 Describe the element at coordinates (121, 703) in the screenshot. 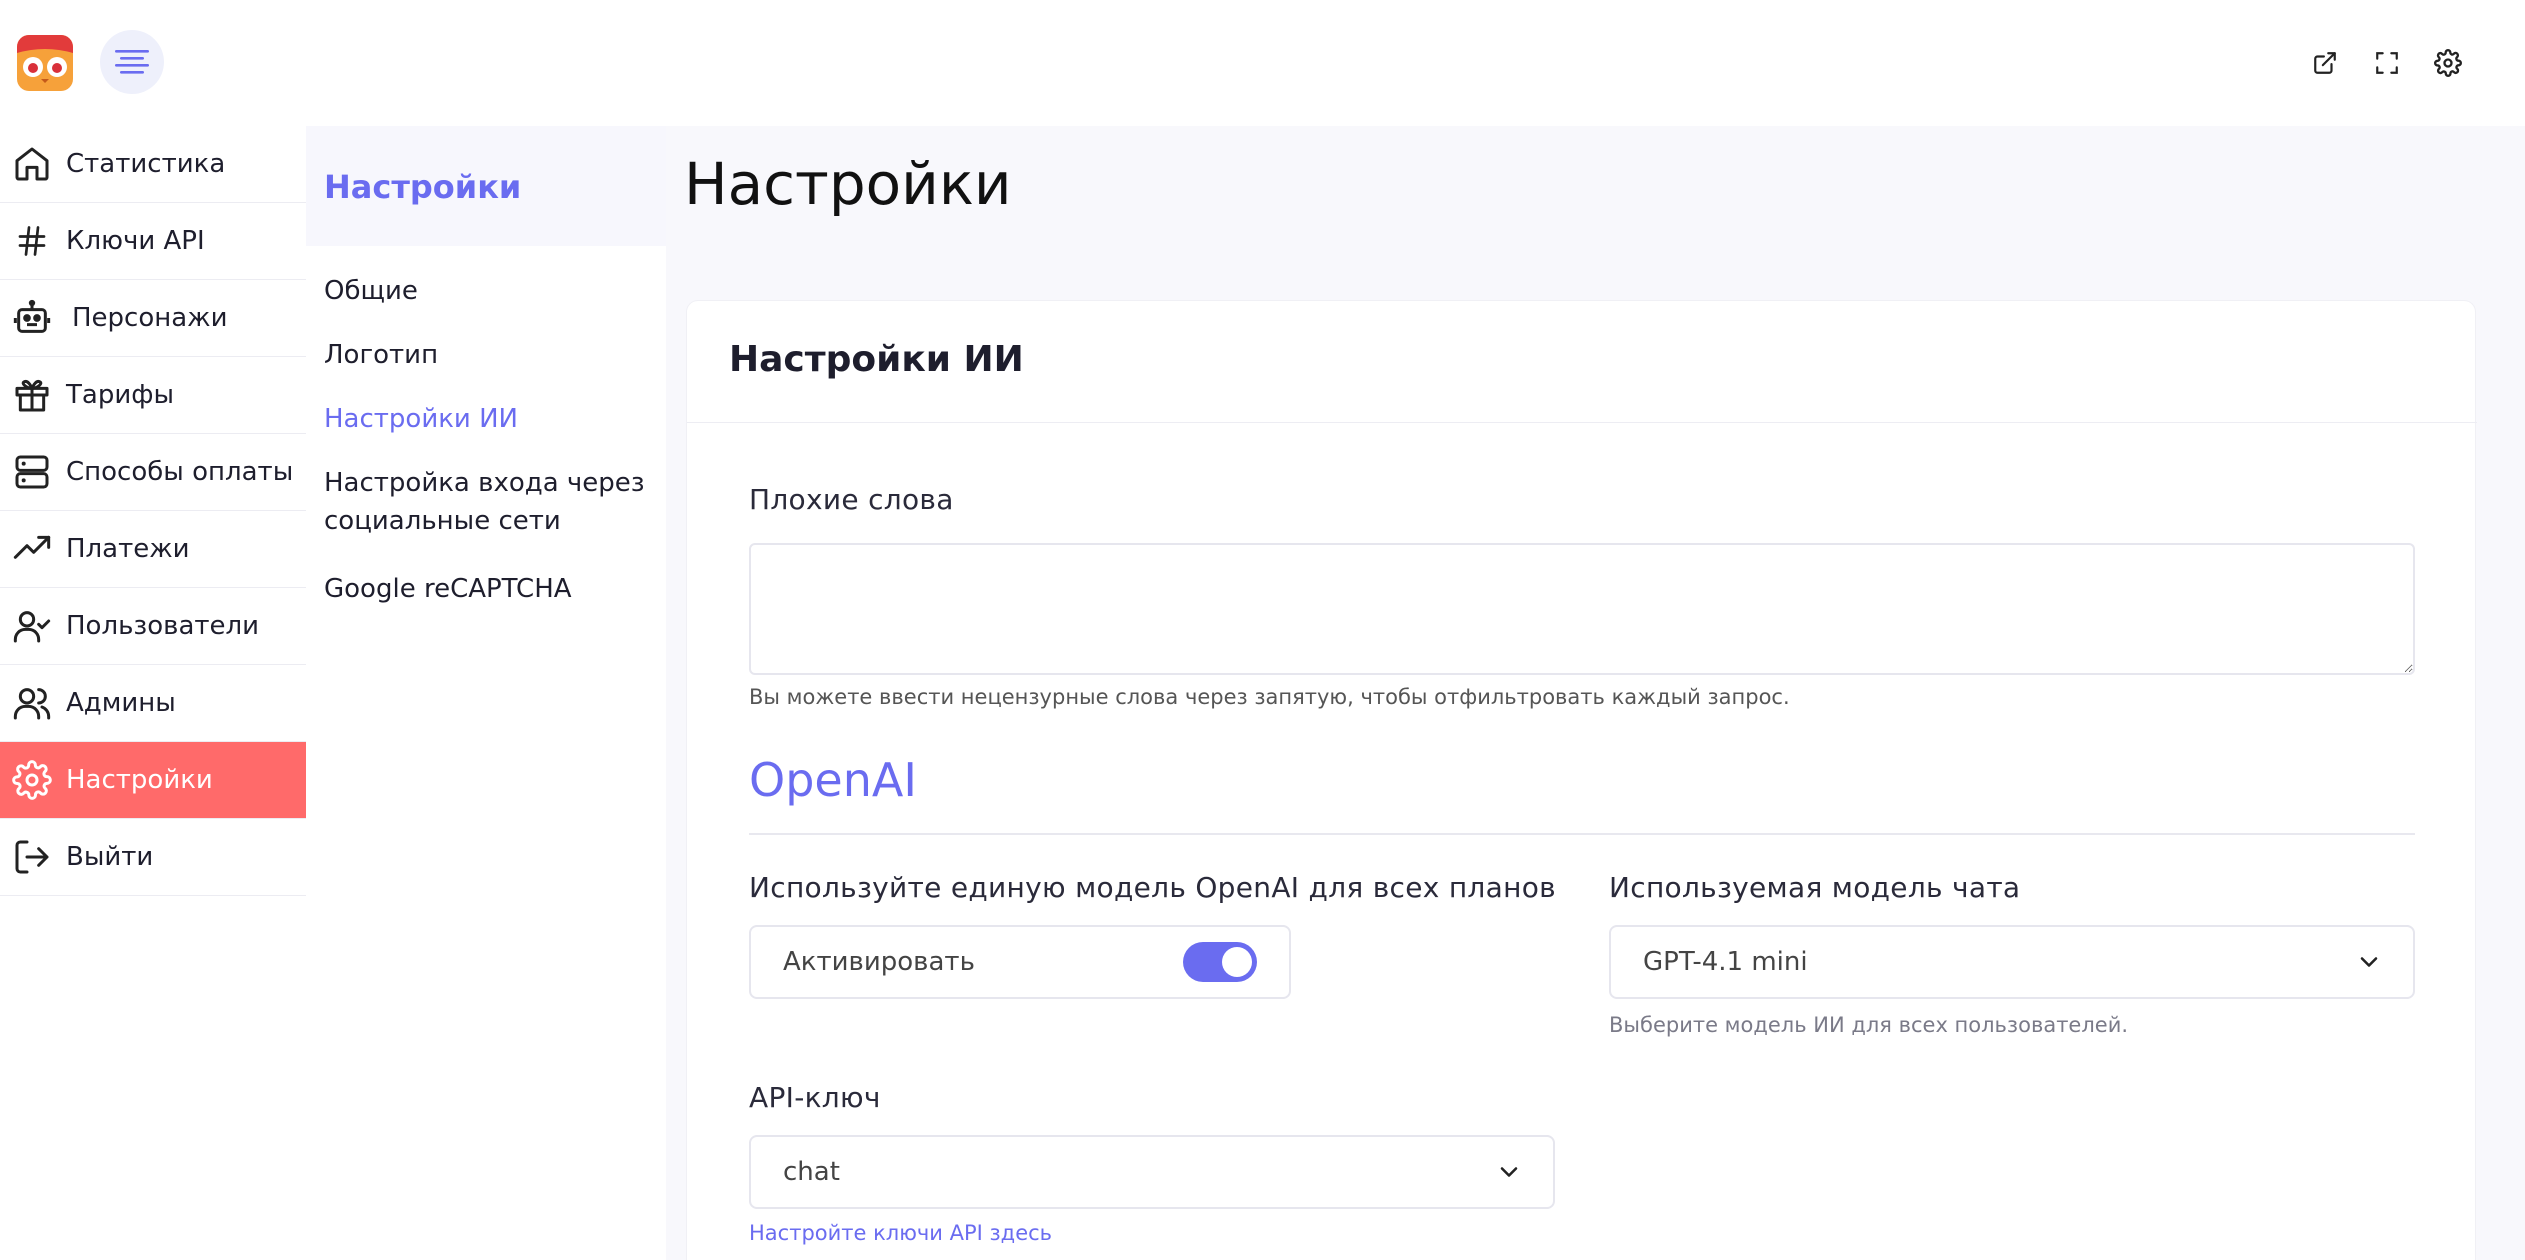

I see `sidebar-item-label: Админы` at that location.